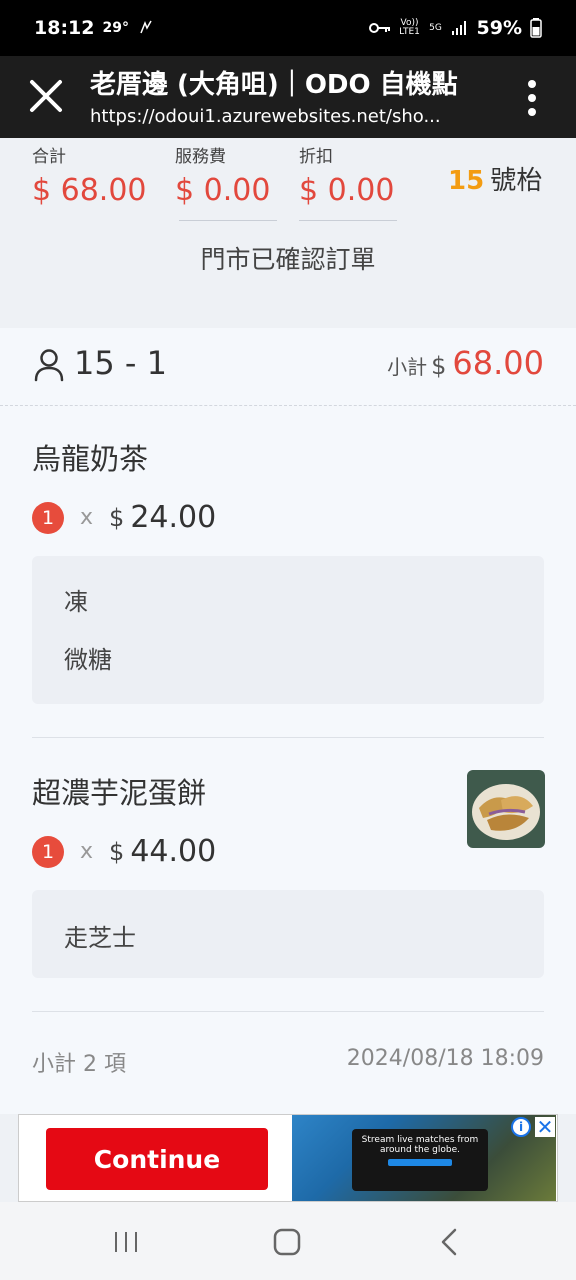 The height and width of the screenshot is (1280, 576). Describe the element at coordinates (379, 28) in the screenshot. I see `key-icon` at that location.